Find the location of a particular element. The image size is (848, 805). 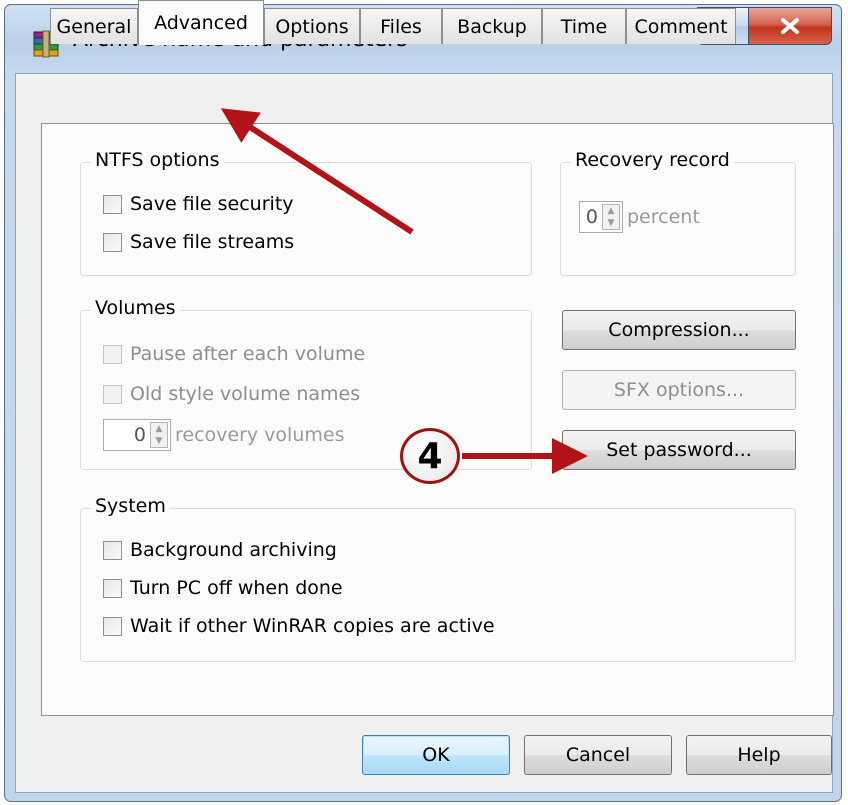

close-button is located at coordinates (790, 26).